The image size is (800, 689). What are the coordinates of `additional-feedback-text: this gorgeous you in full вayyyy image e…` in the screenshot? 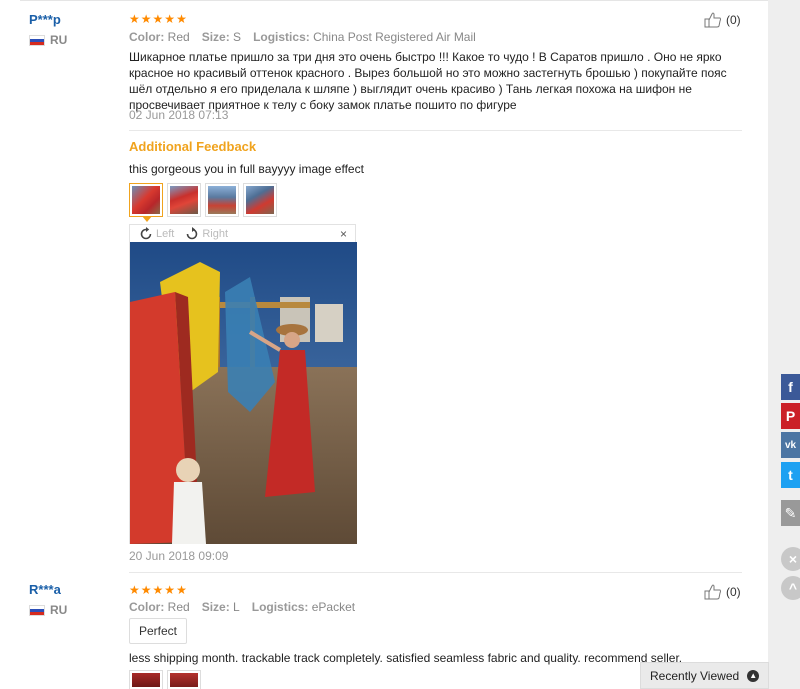 It's located at (246, 169).